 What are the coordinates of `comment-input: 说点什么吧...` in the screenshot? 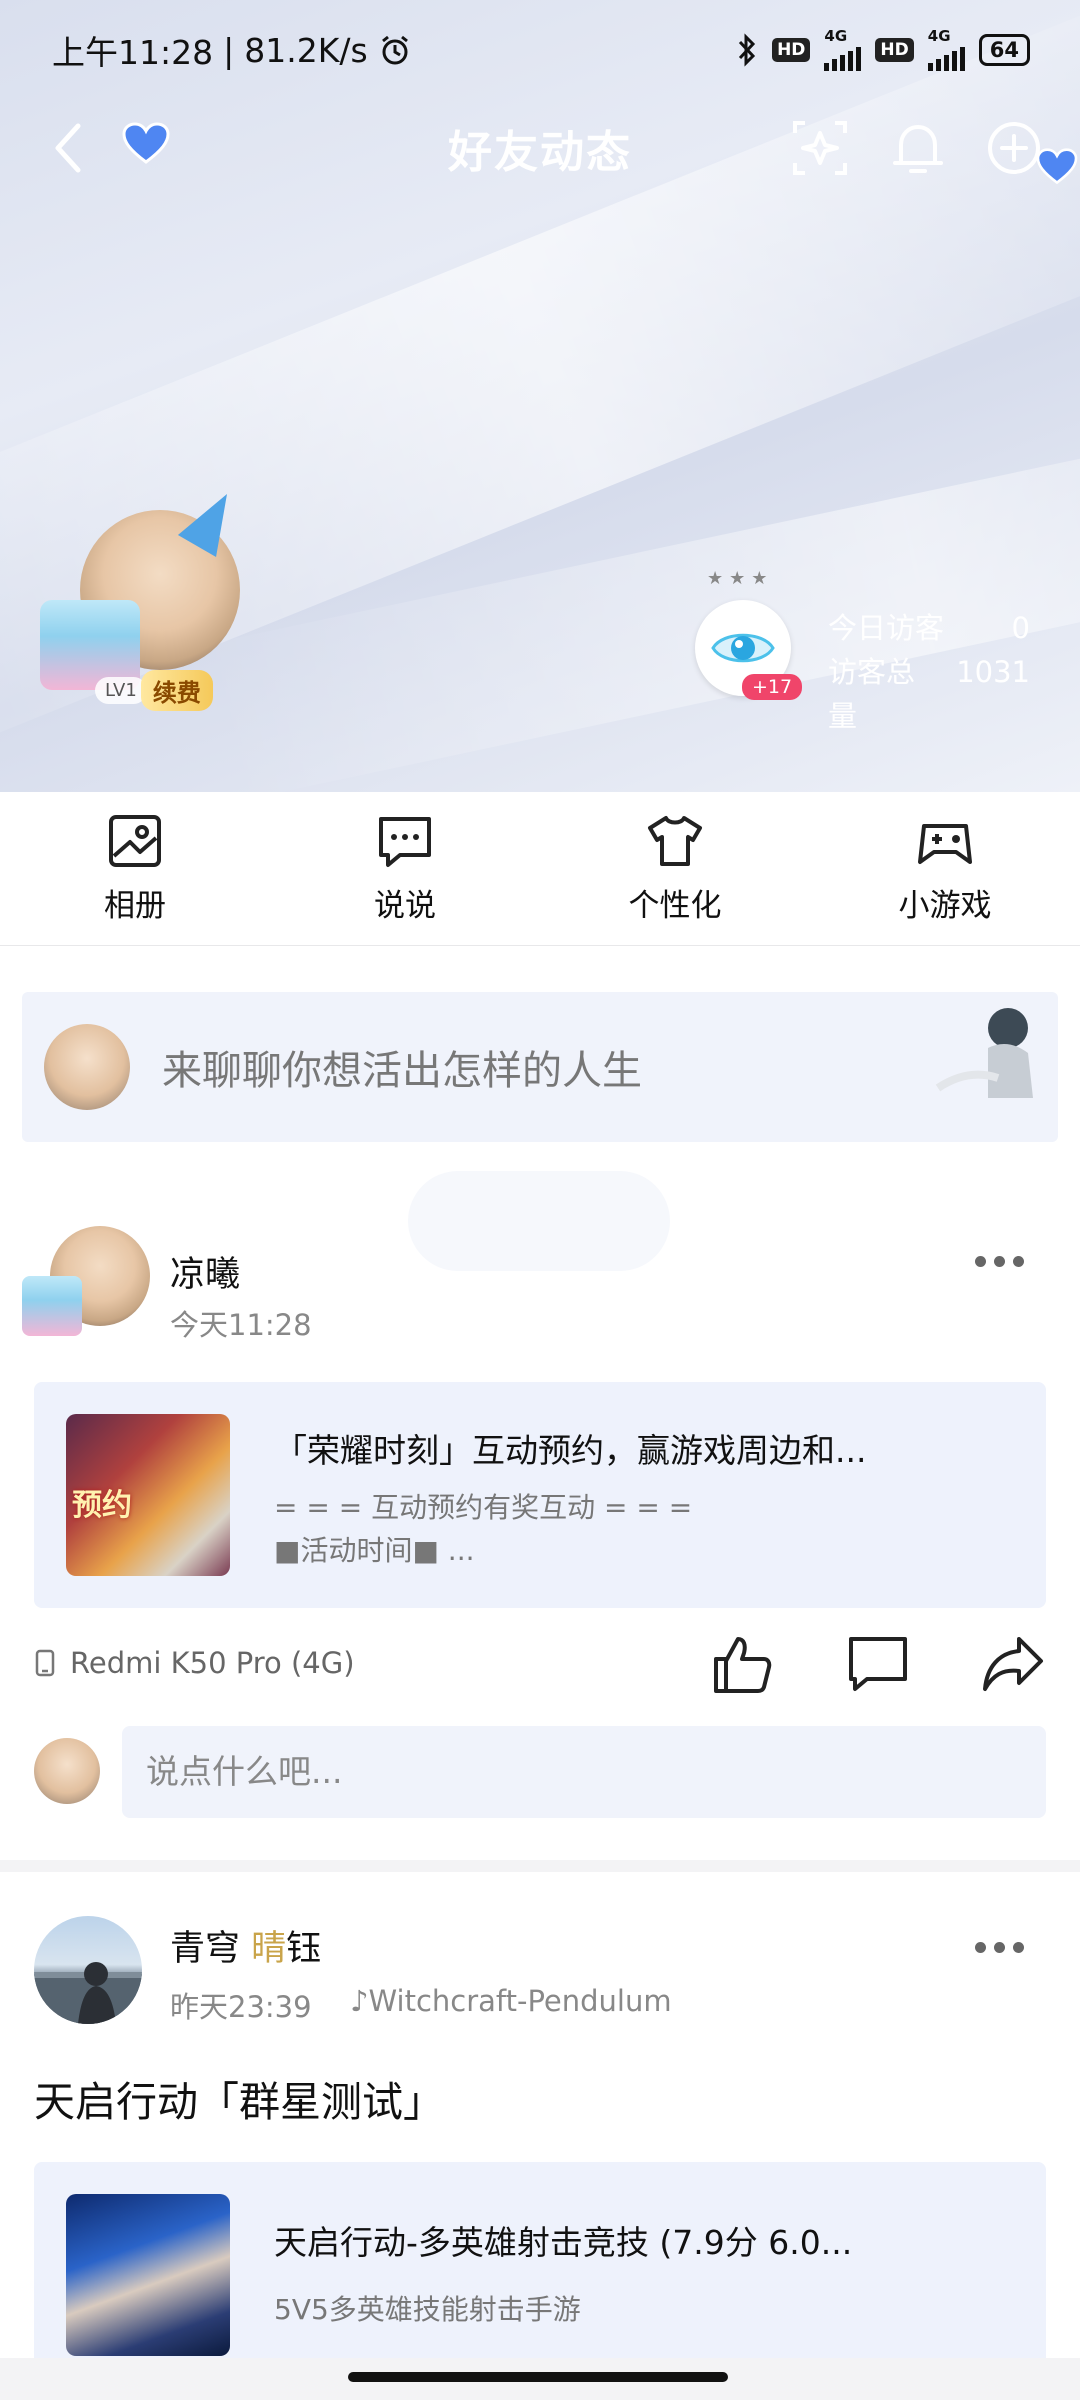 It's located at (584, 1772).